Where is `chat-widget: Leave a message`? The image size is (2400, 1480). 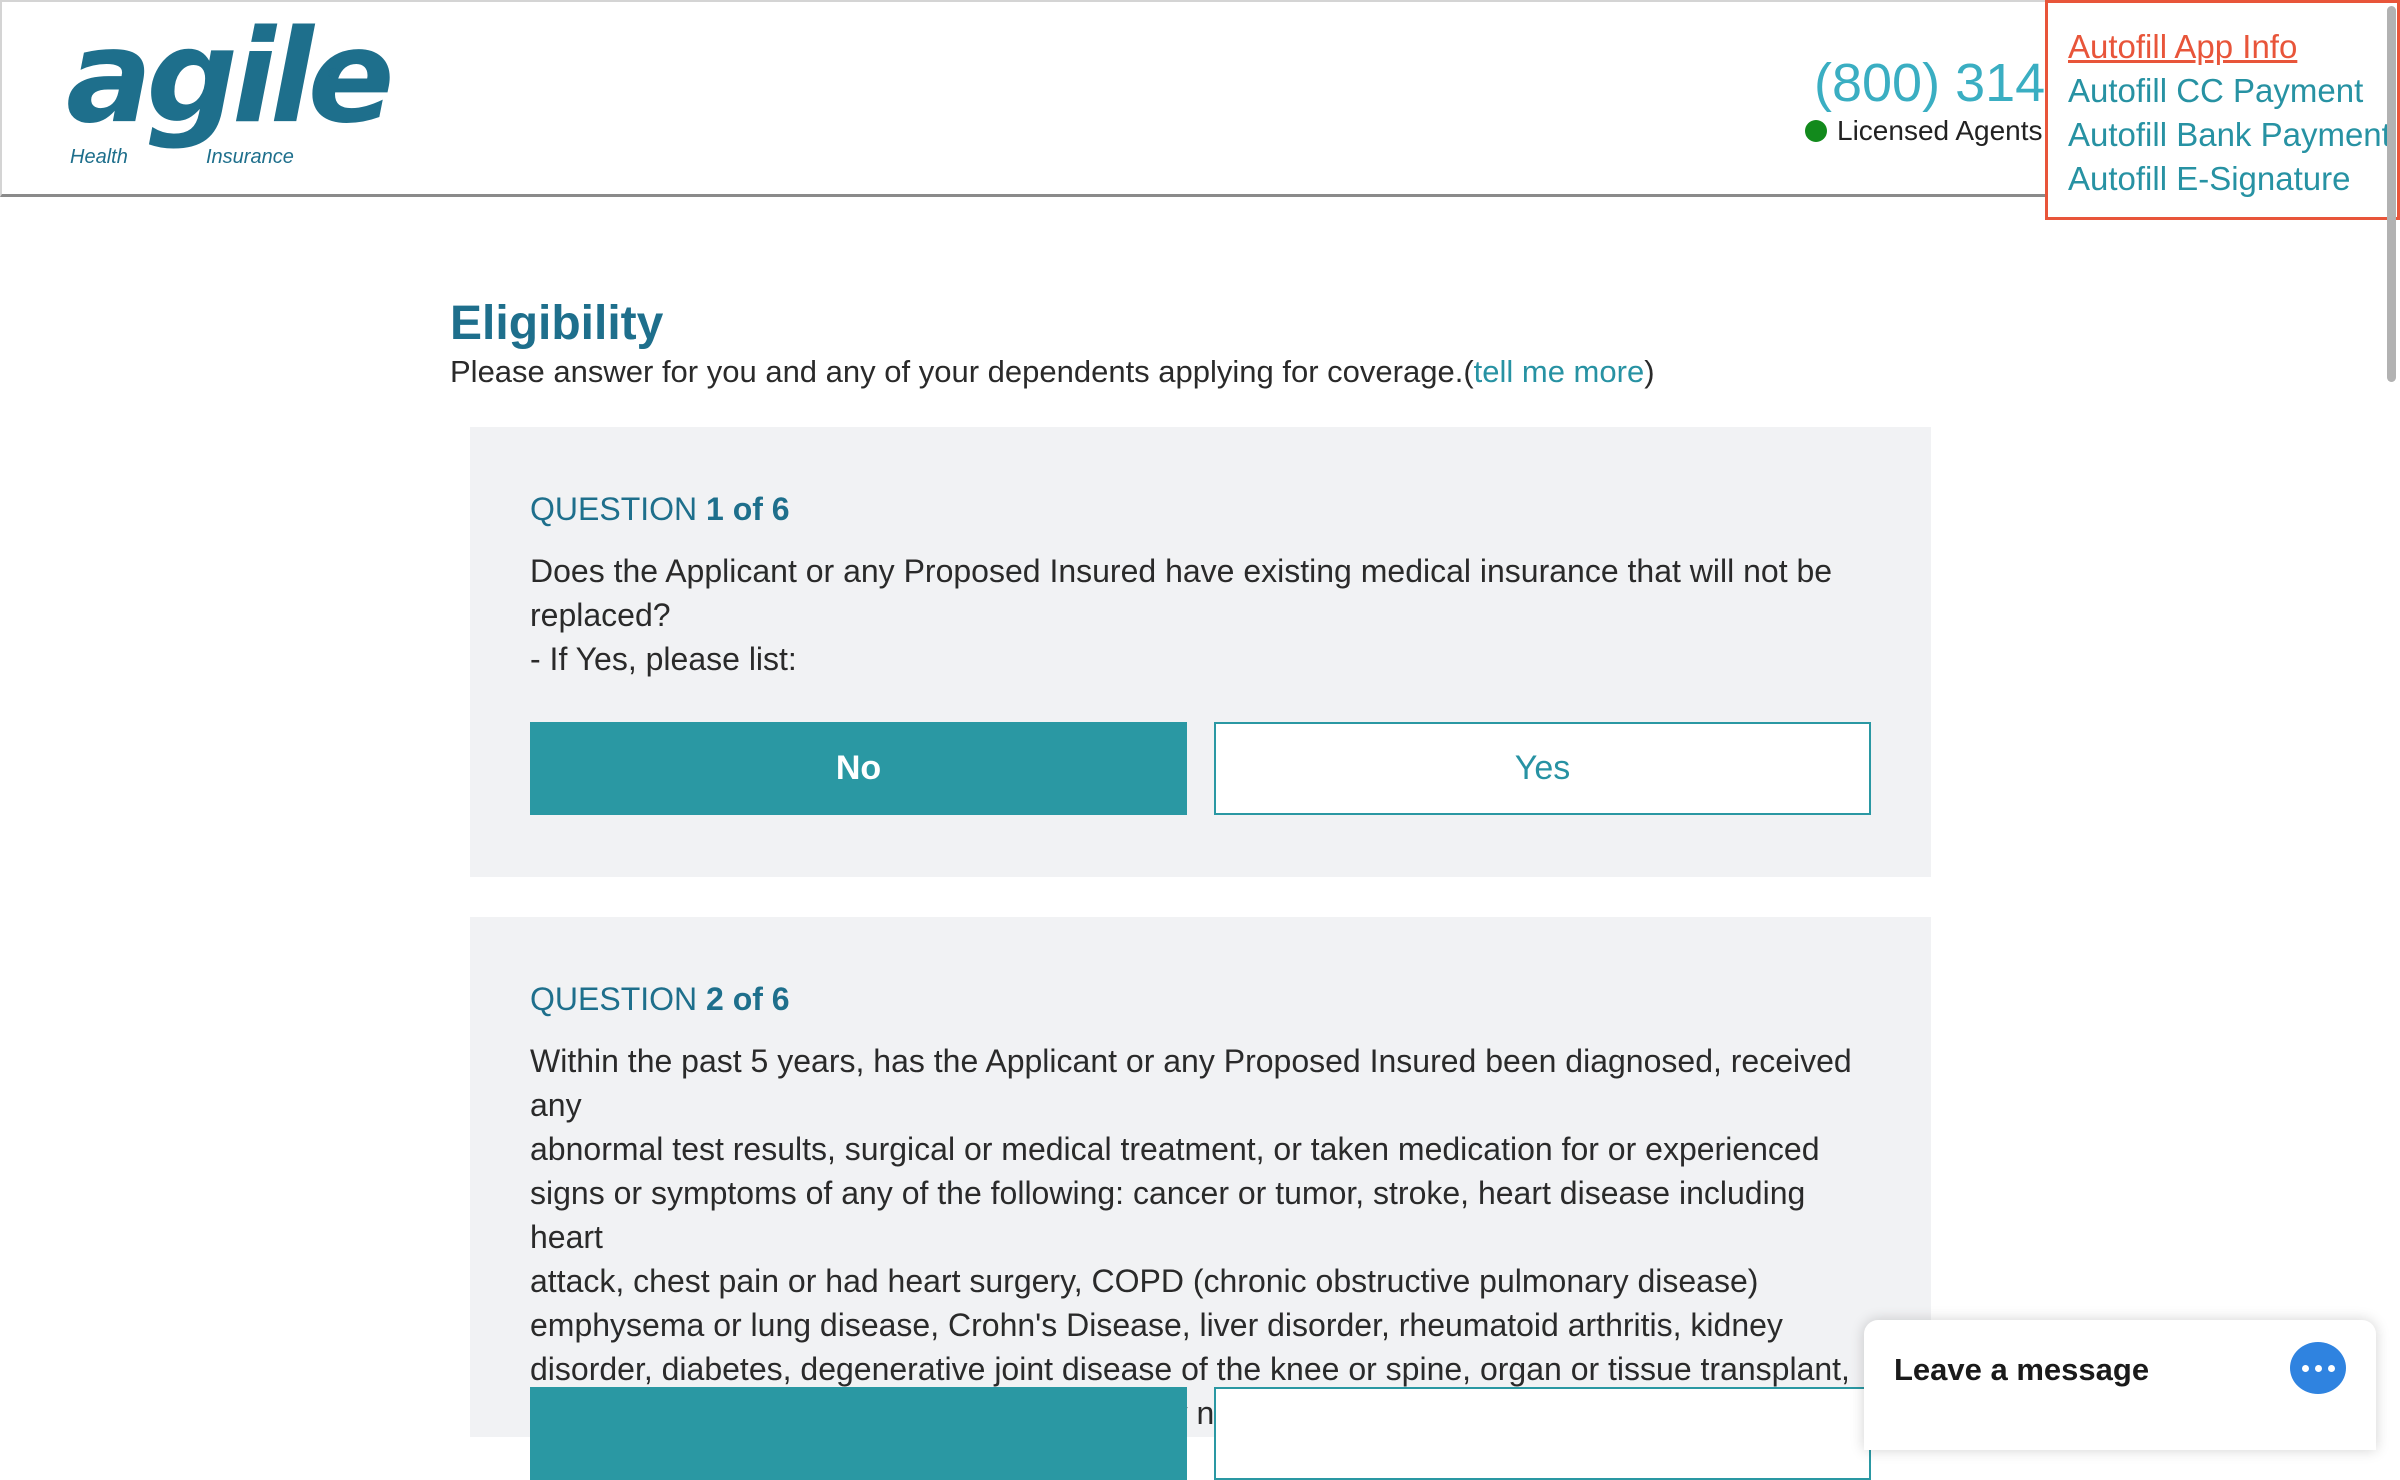
chat-widget: Leave a message is located at coordinates (2120, 1385).